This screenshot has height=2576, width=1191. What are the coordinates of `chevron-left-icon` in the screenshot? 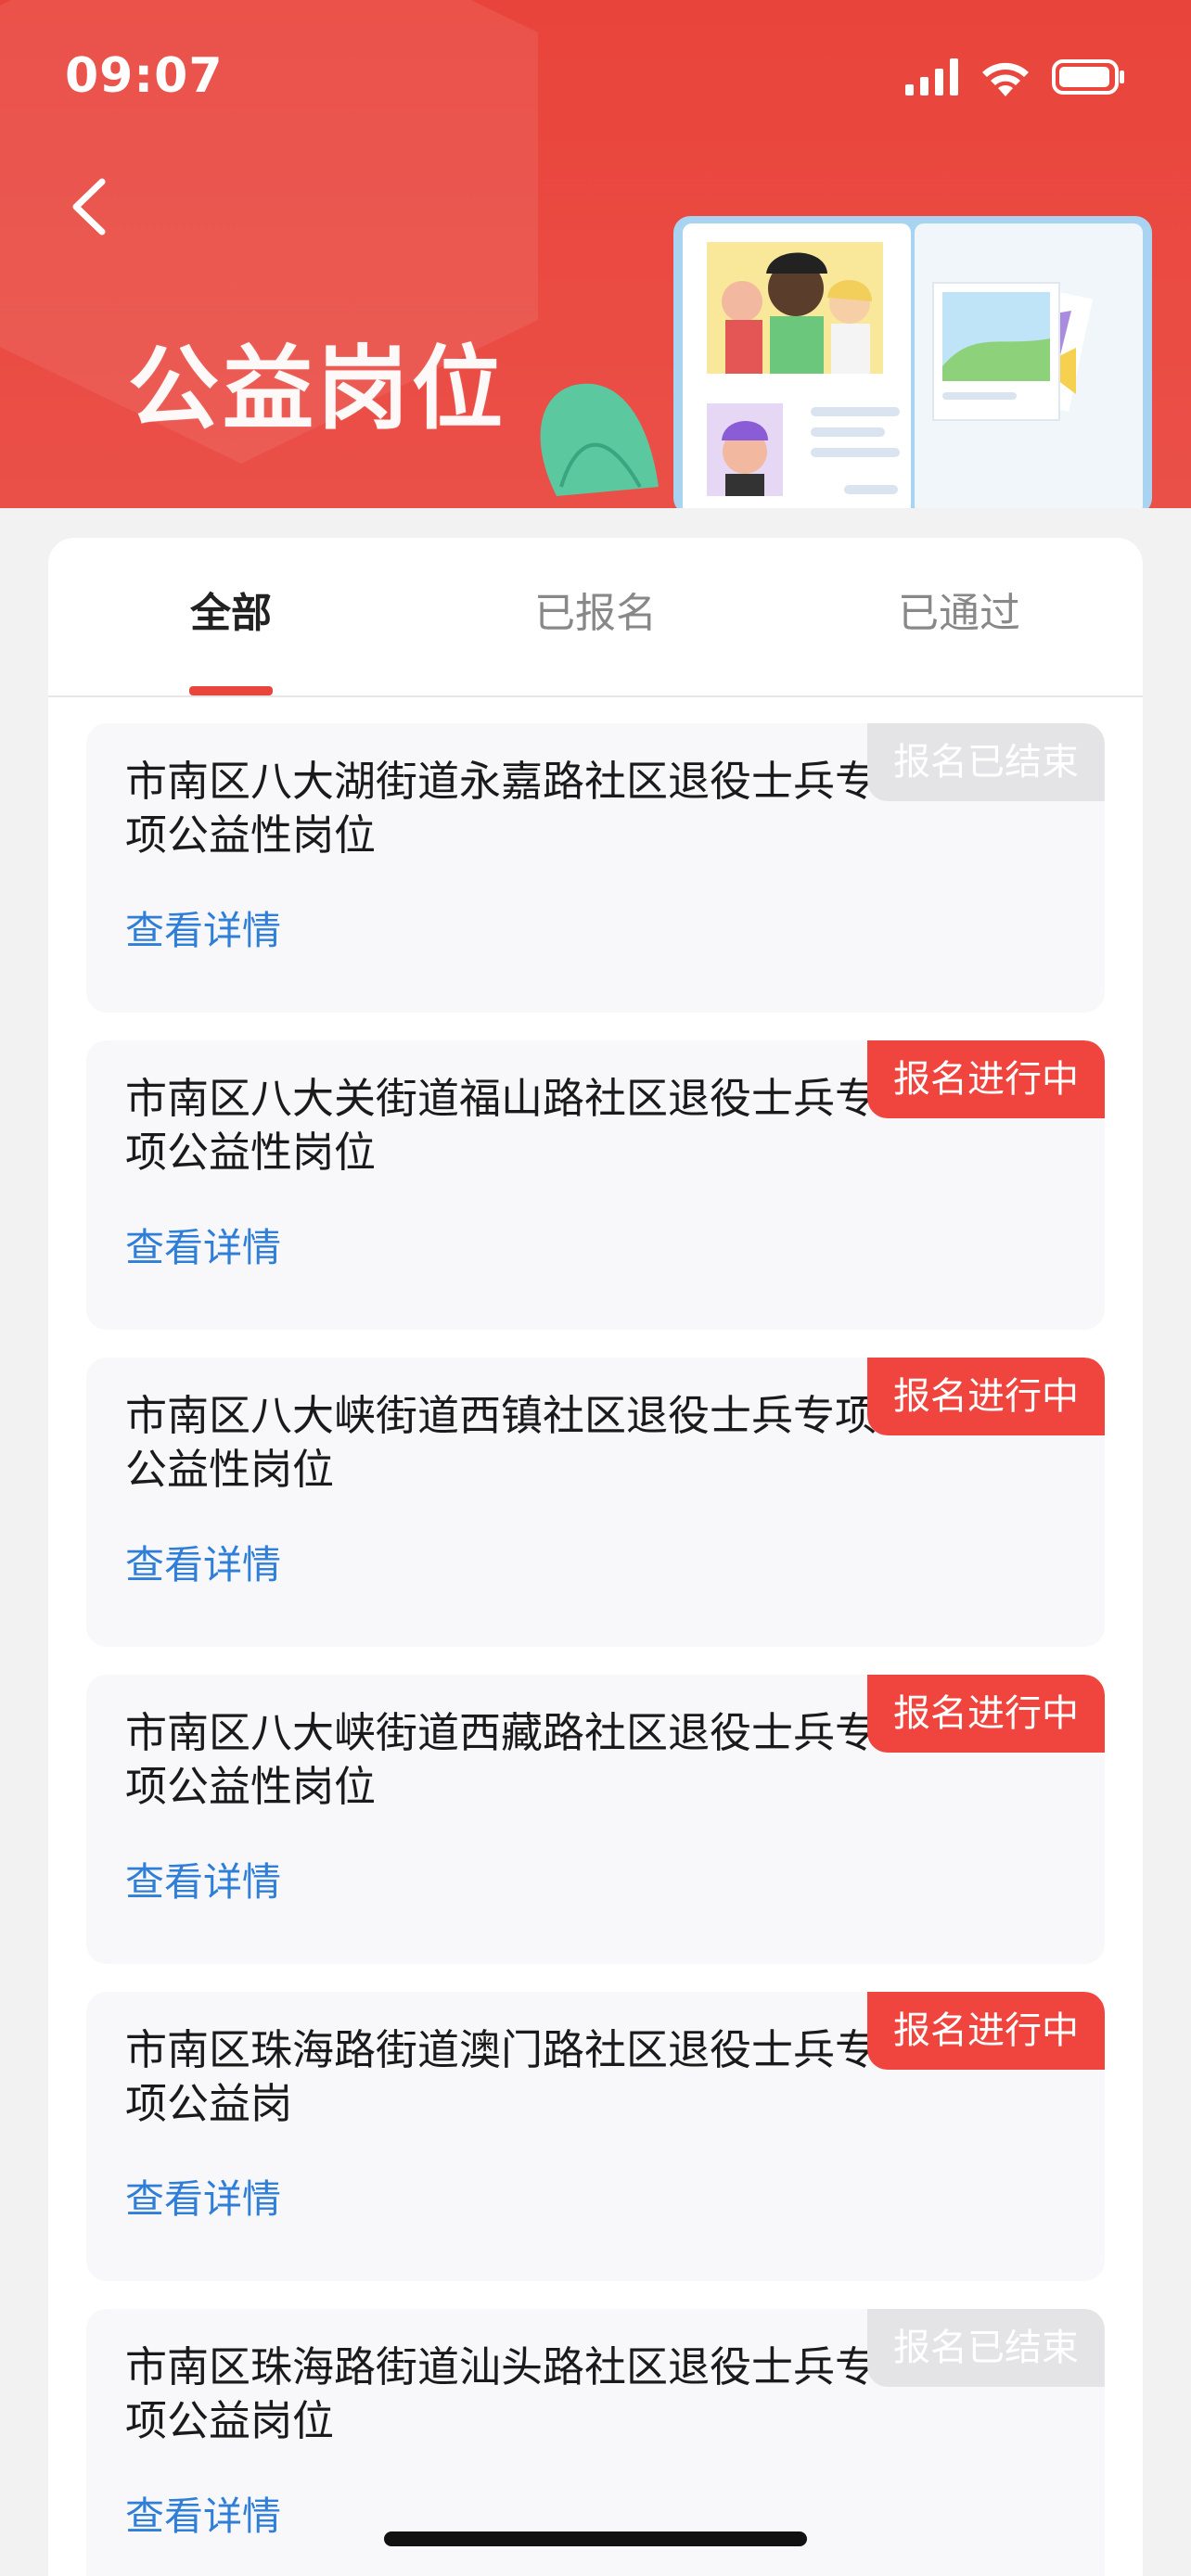 It's located at (89, 207).